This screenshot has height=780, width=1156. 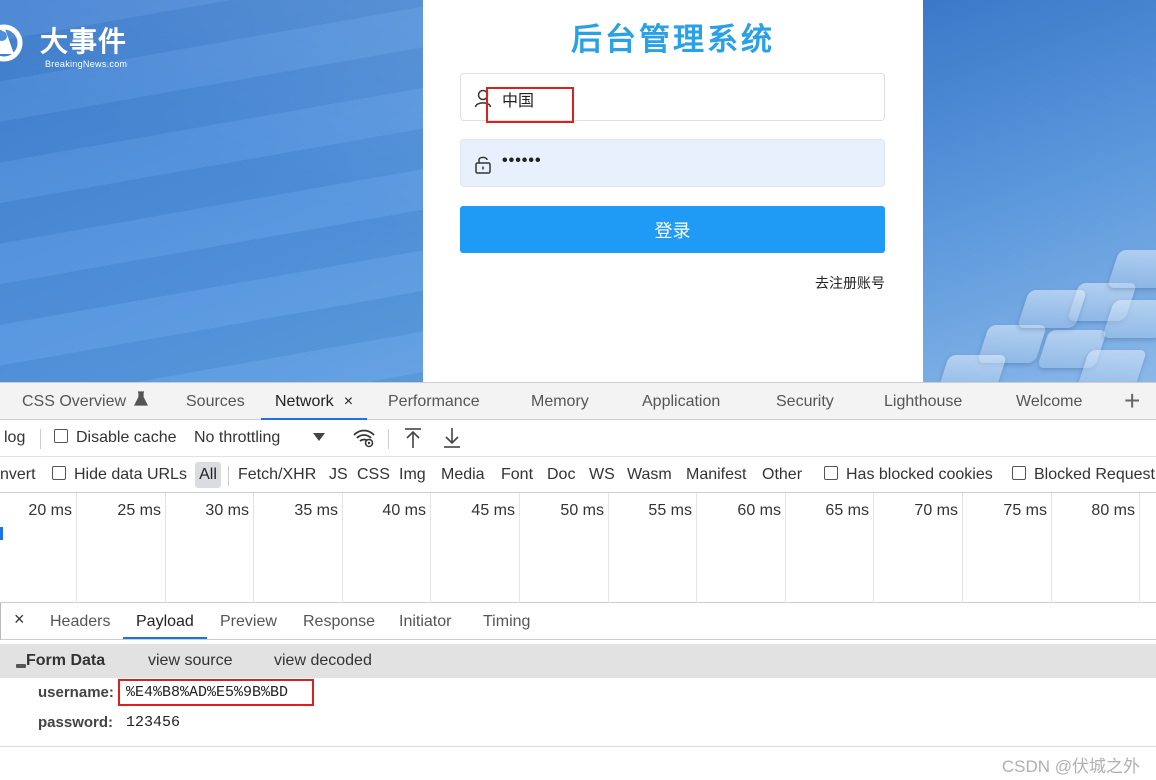 What do you see at coordinates (19, 619) in the screenshot?
I see `close-detail-icon: ×` at bounding box center [19, 619].